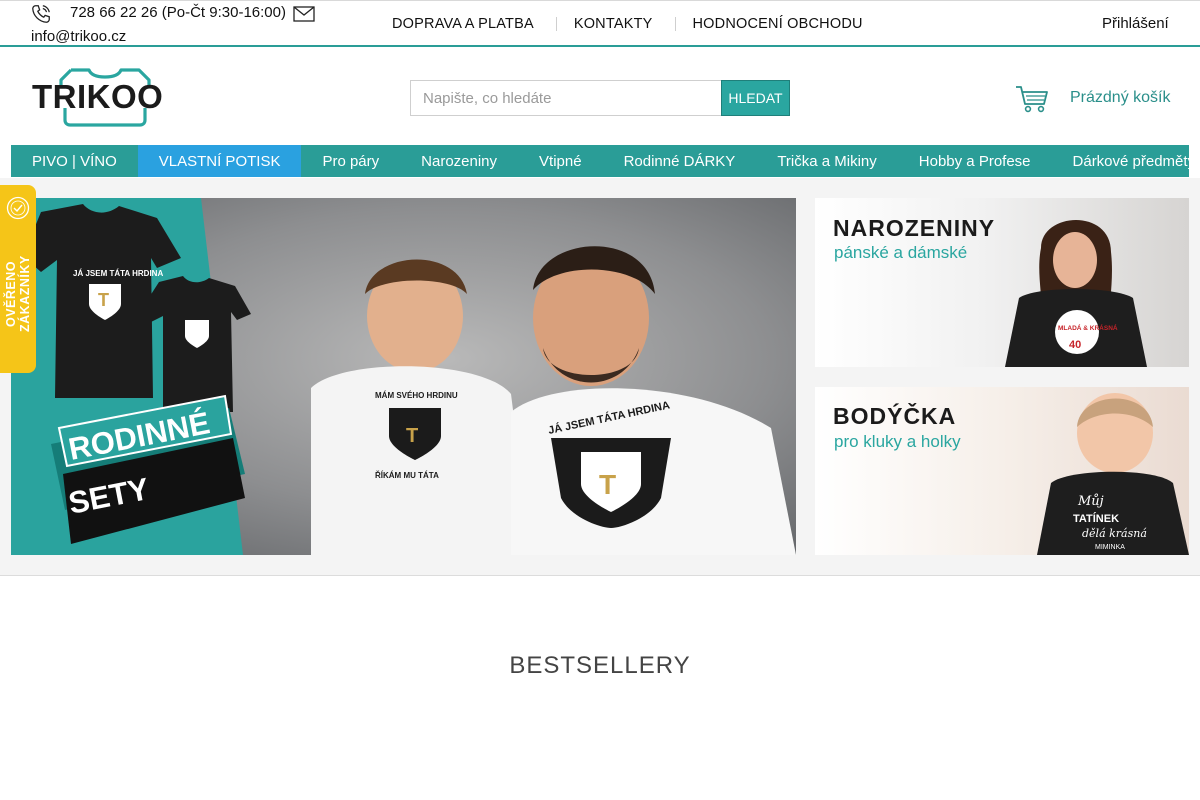  What do you see at coordinates (97, 96) in the screenshot?
I see `logo-text: TRIKOO` at bounding box center [97, 96].